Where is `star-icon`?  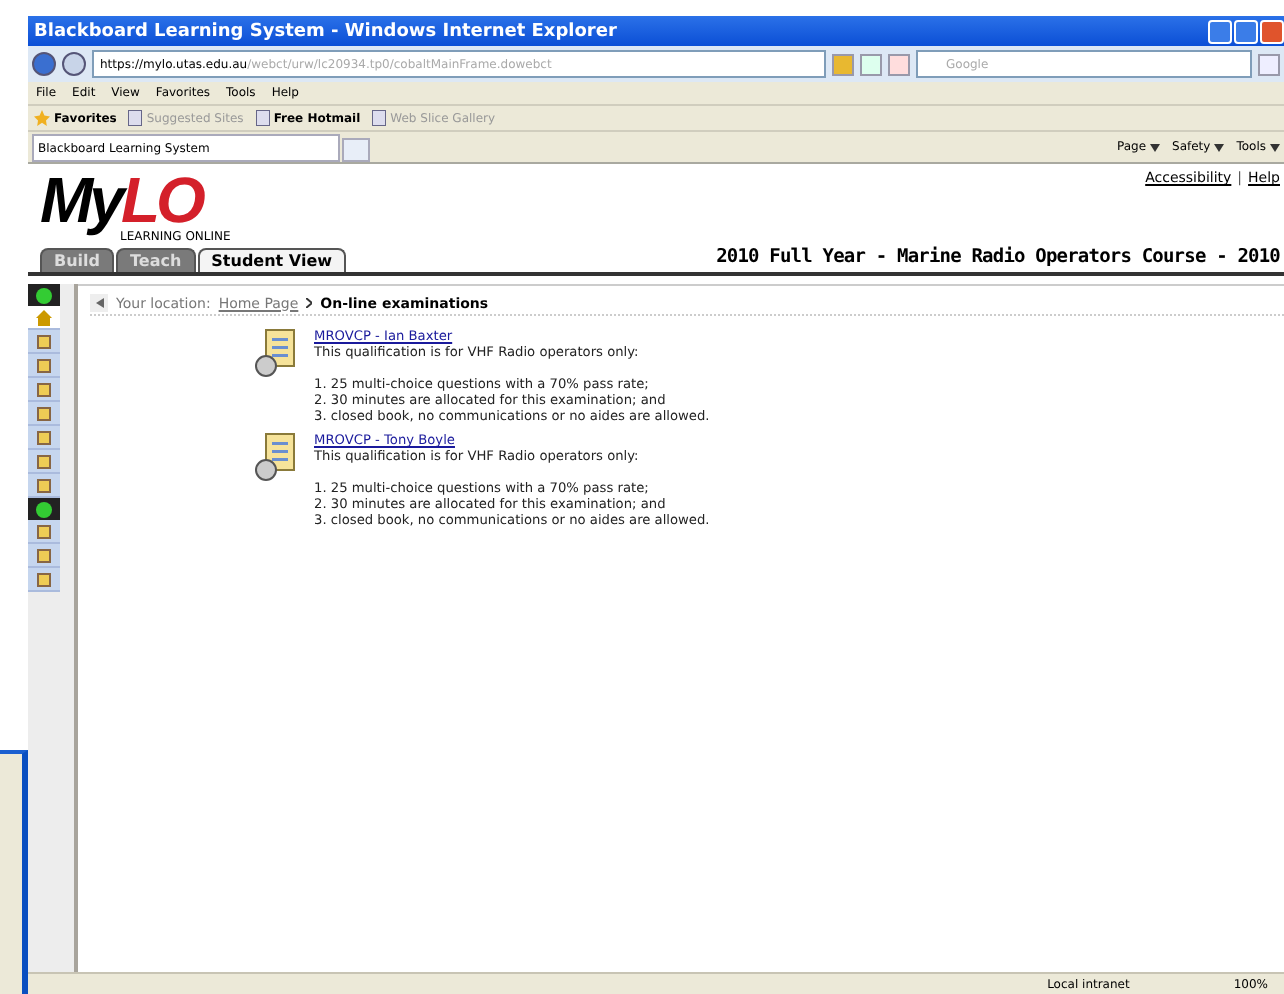
star-icon is located at coordinates (42, 118).